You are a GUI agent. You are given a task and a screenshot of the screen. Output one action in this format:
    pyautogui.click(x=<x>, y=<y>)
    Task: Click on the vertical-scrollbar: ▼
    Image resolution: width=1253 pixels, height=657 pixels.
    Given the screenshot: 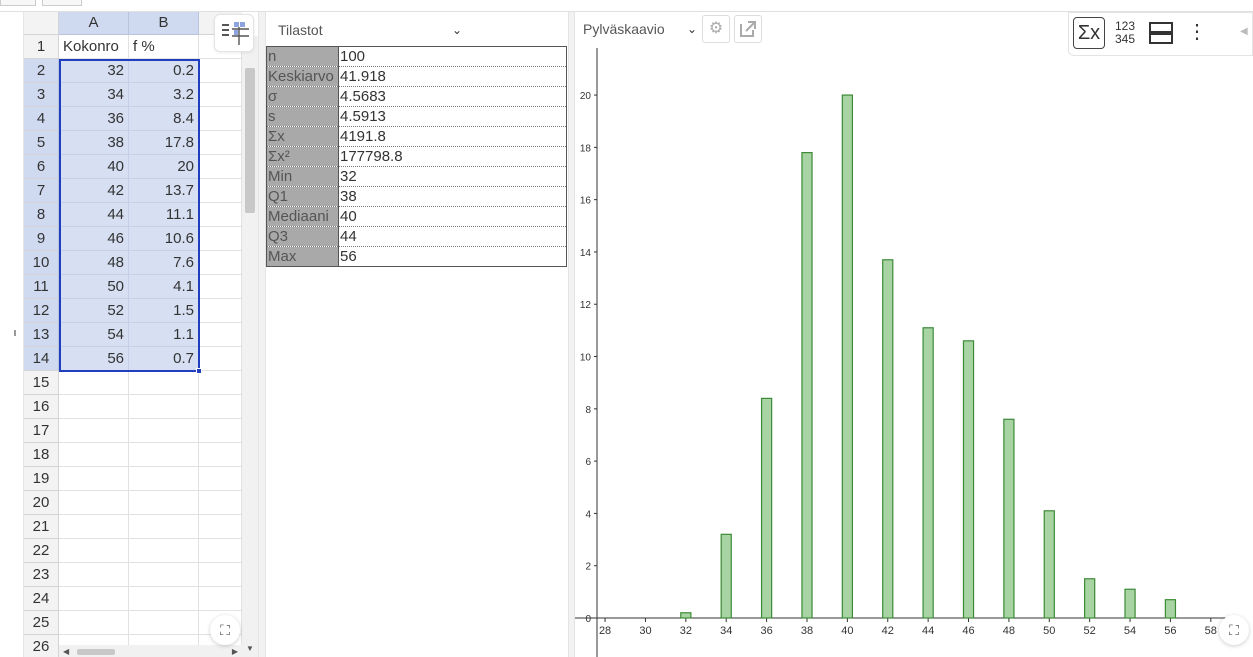 What is the action you would take?
    pyautogui.click(x=250, y=346)
    